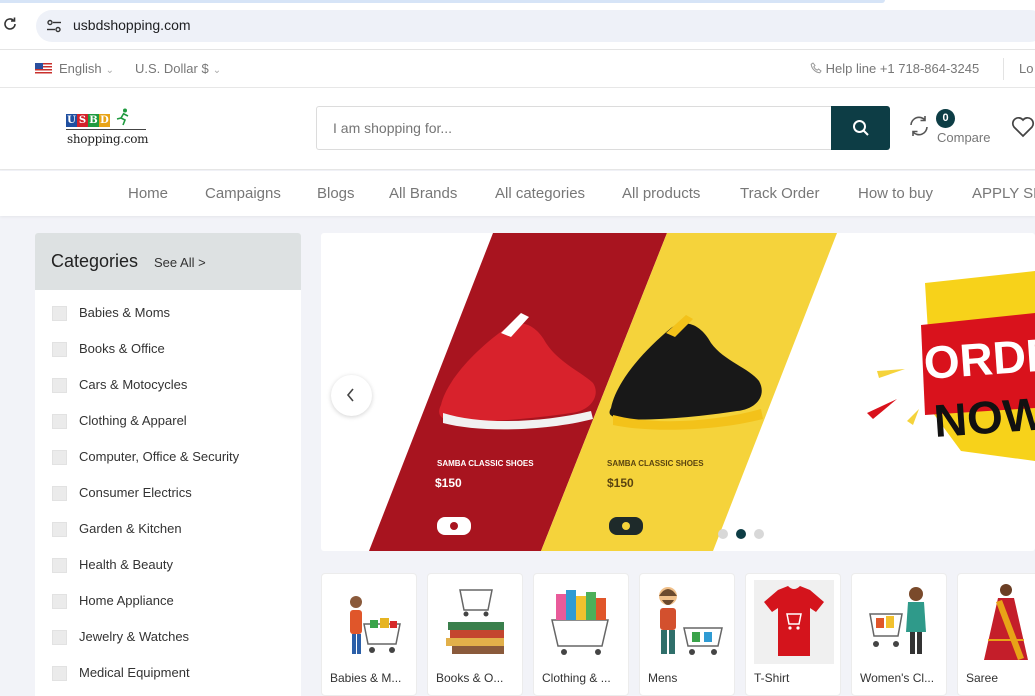 Image resolution: width=1035 pixels, height=696 pixels. What do you see at coordinates (423, 193) in the screenshot?
I see `nav-item-all-brands: All Brands` at bounding box center [423, 193].